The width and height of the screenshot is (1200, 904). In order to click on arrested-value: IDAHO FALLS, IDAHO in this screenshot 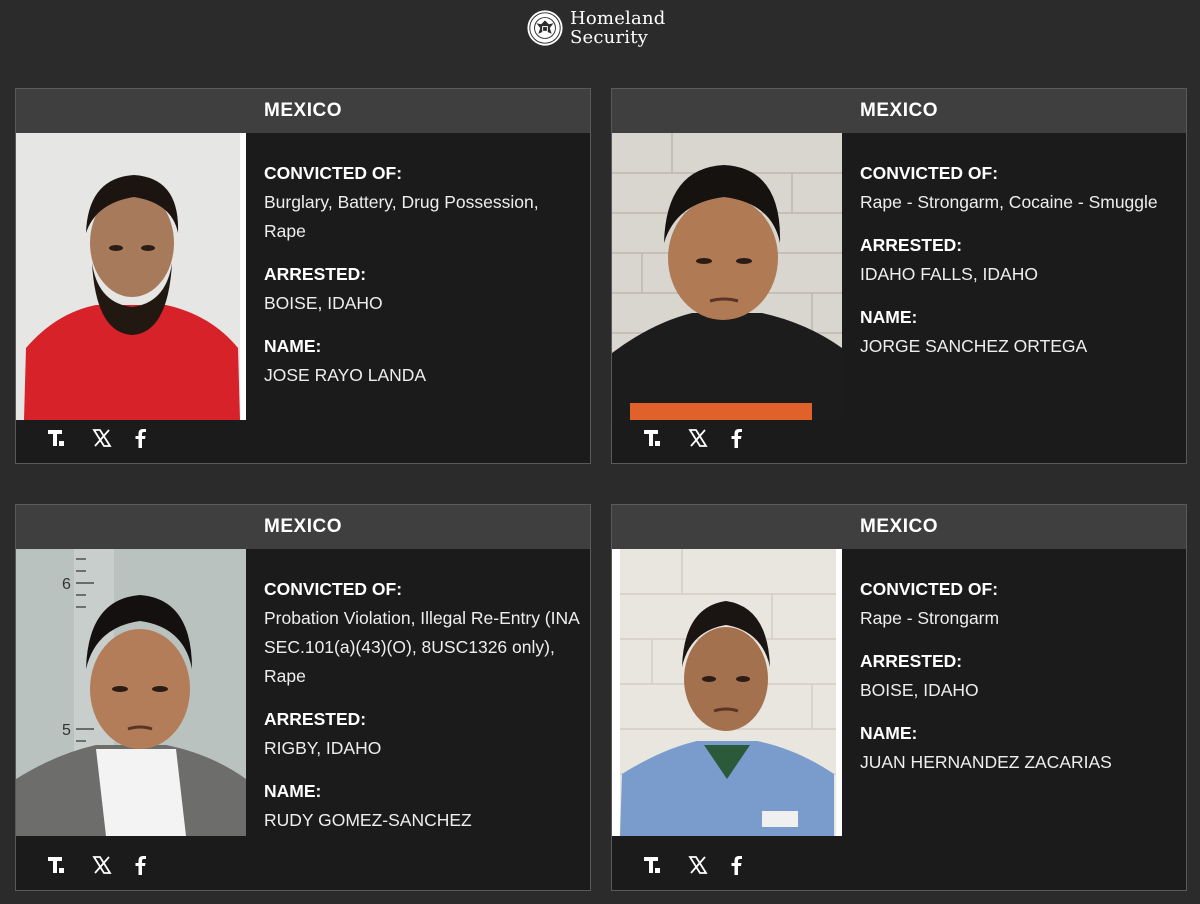, I will do `click(949, 274)`.